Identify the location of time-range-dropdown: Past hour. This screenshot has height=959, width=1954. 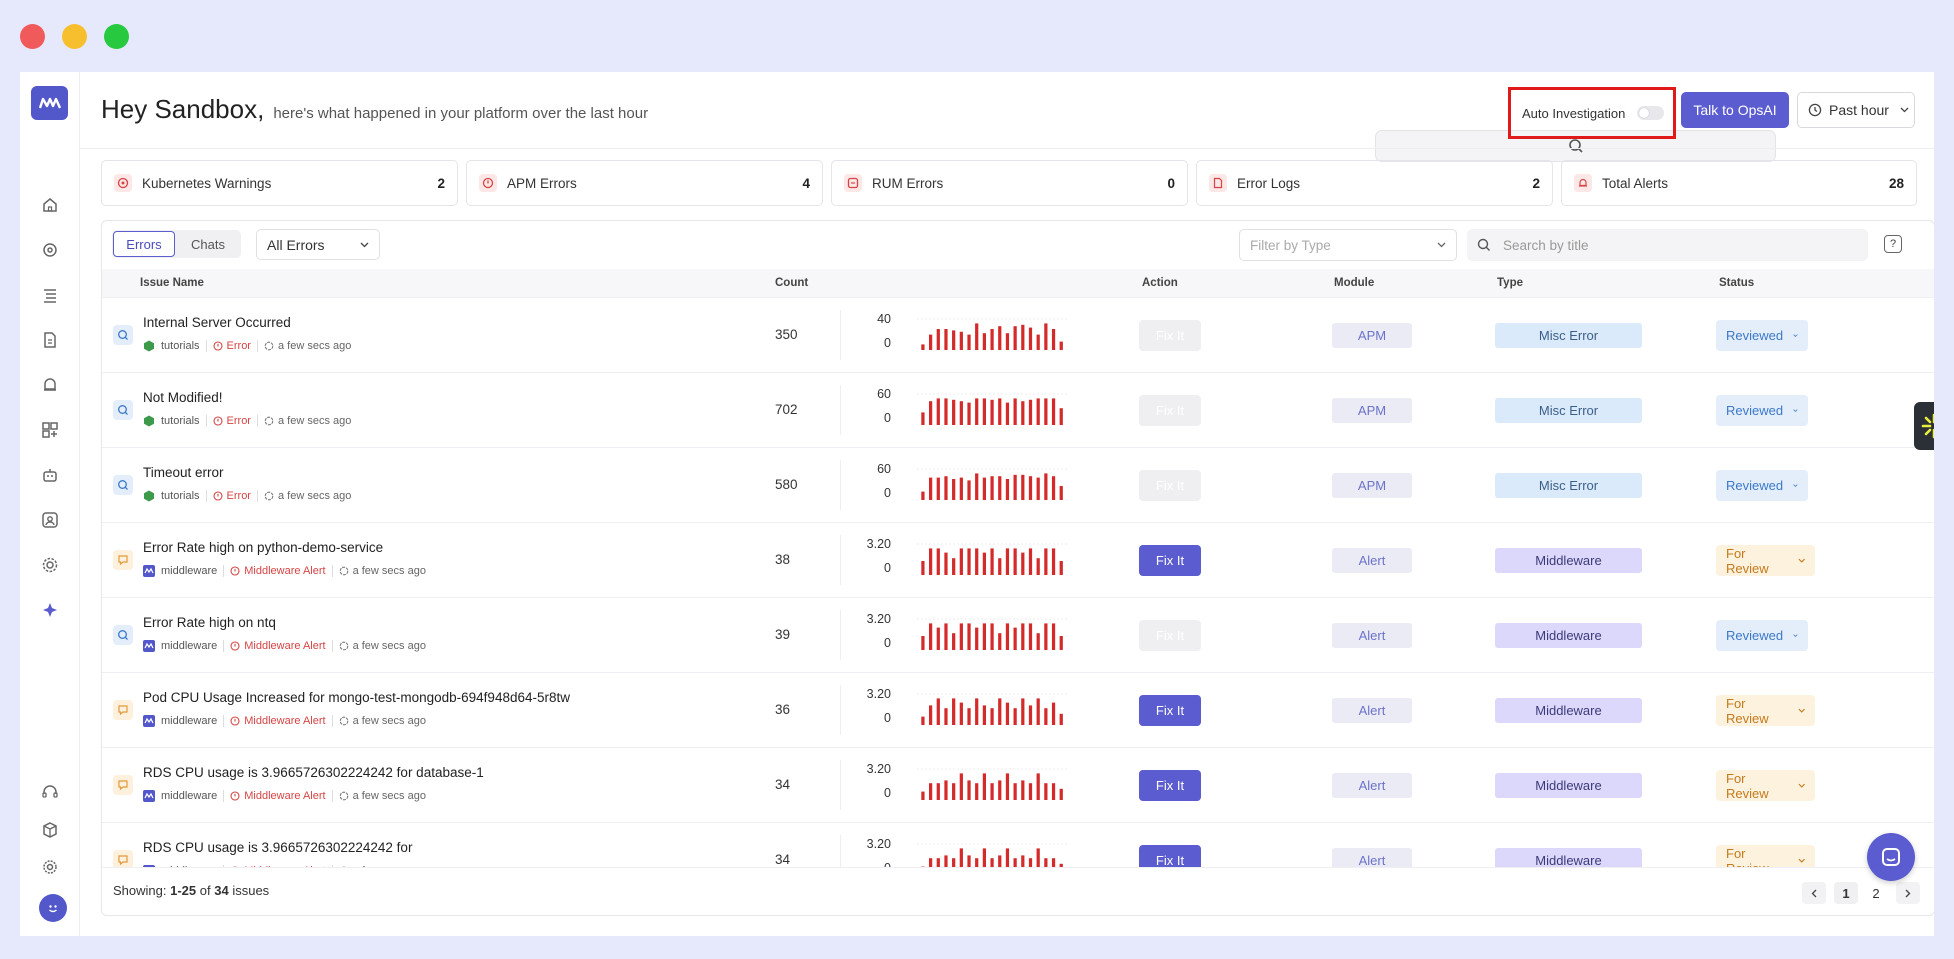
(1856, 110).